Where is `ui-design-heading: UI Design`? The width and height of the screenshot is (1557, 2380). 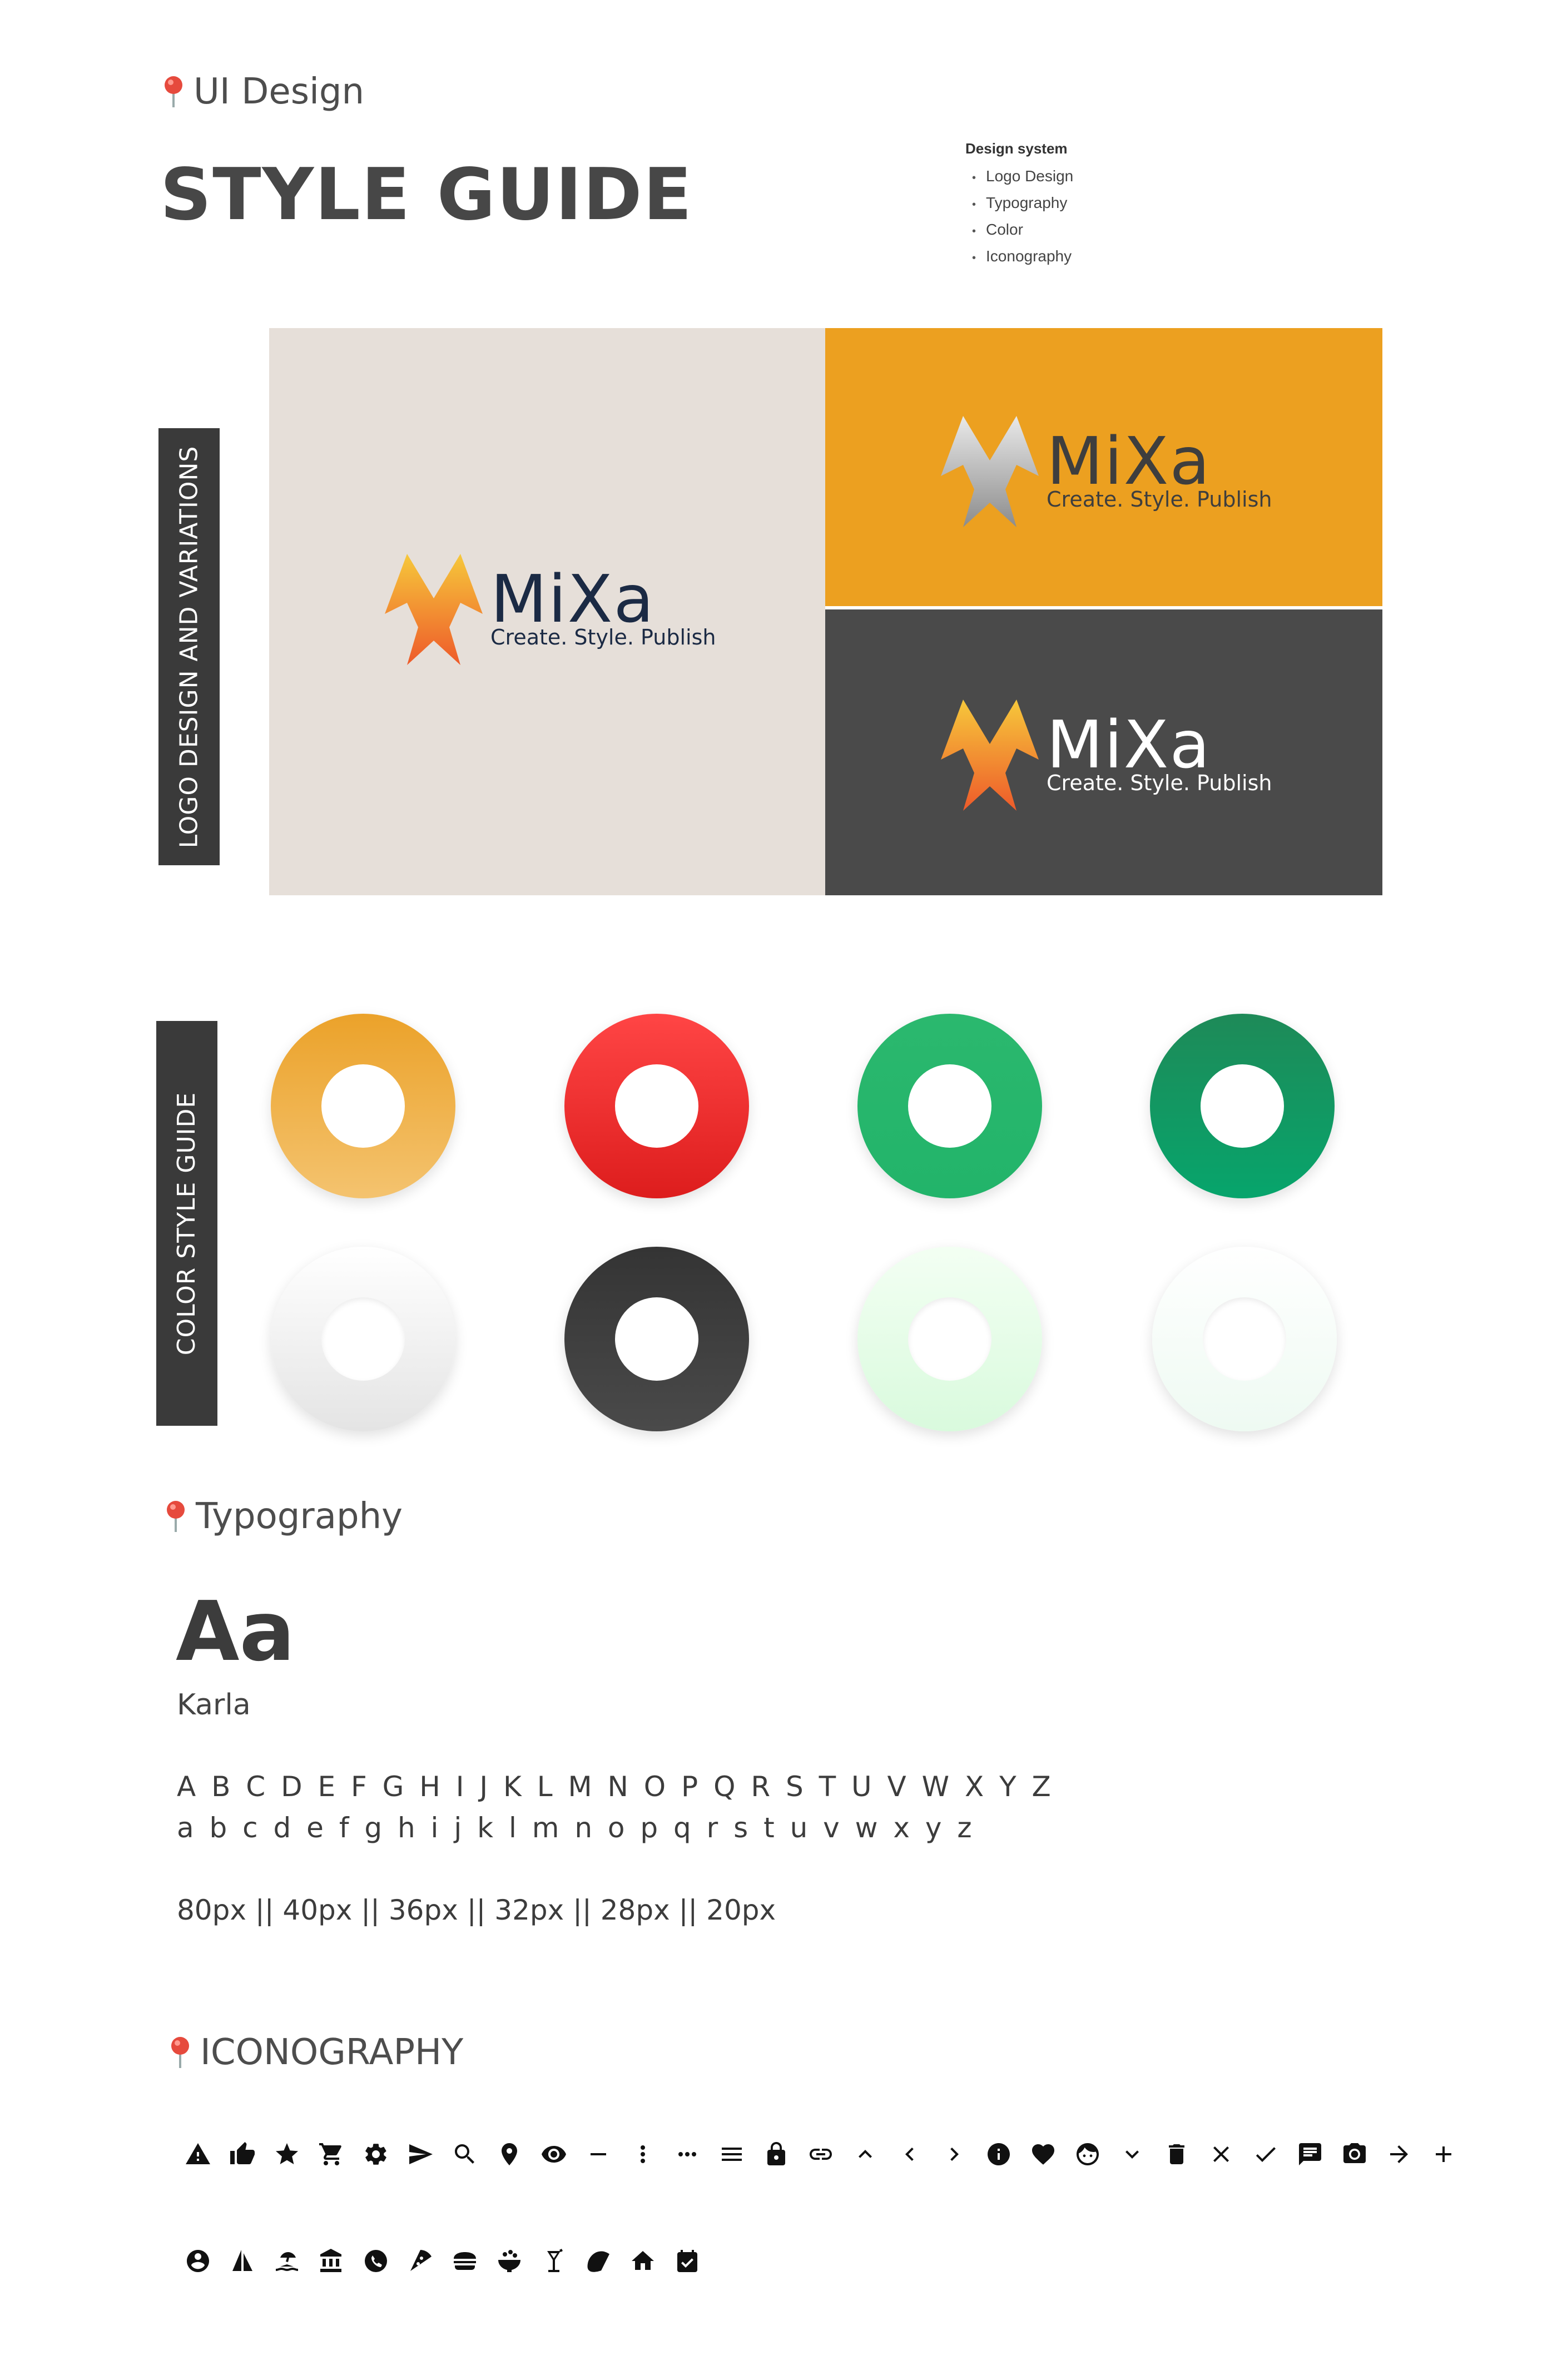 ui-design-heading: UI Design is located at coordinates (262, 91).